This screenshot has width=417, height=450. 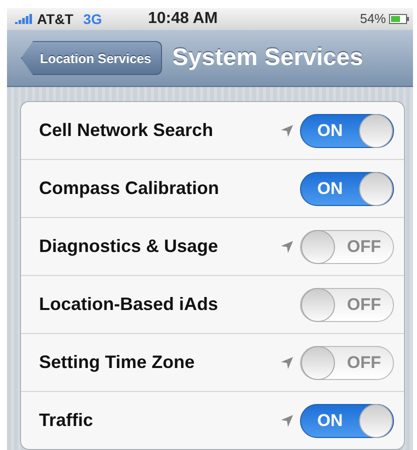 I want to click on page-title: System Services, so click(x=268, y=58).